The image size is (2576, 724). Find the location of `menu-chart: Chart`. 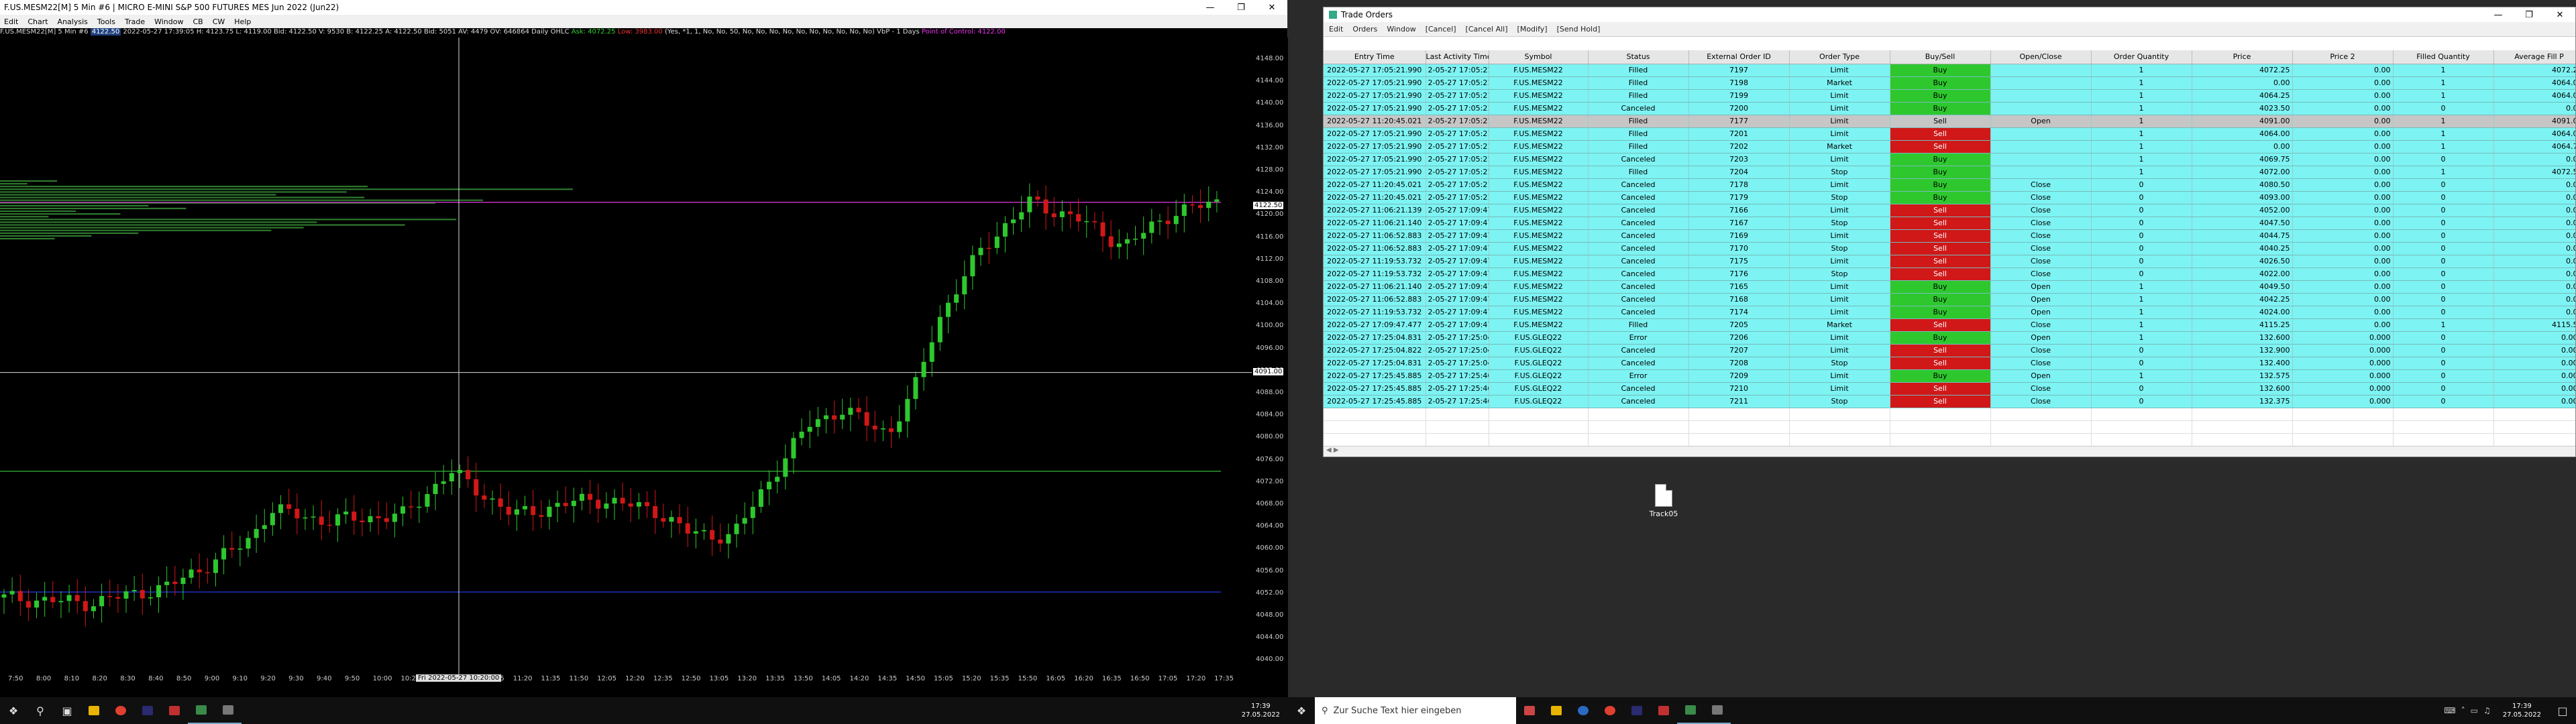

menu-chart: Chart is located at coordinates (38, 21).